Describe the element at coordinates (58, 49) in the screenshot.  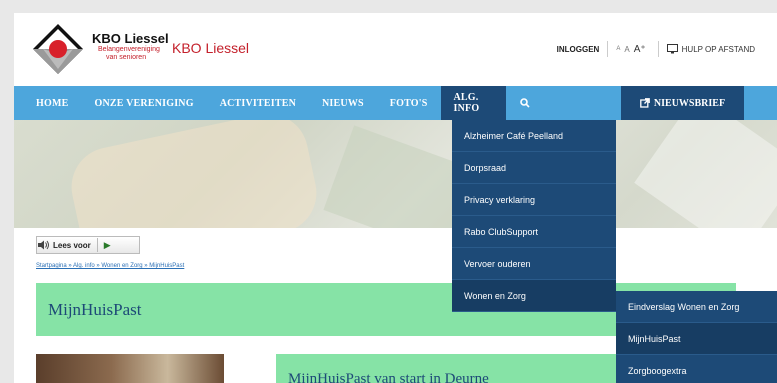
I see `kbo-logo` at that location.